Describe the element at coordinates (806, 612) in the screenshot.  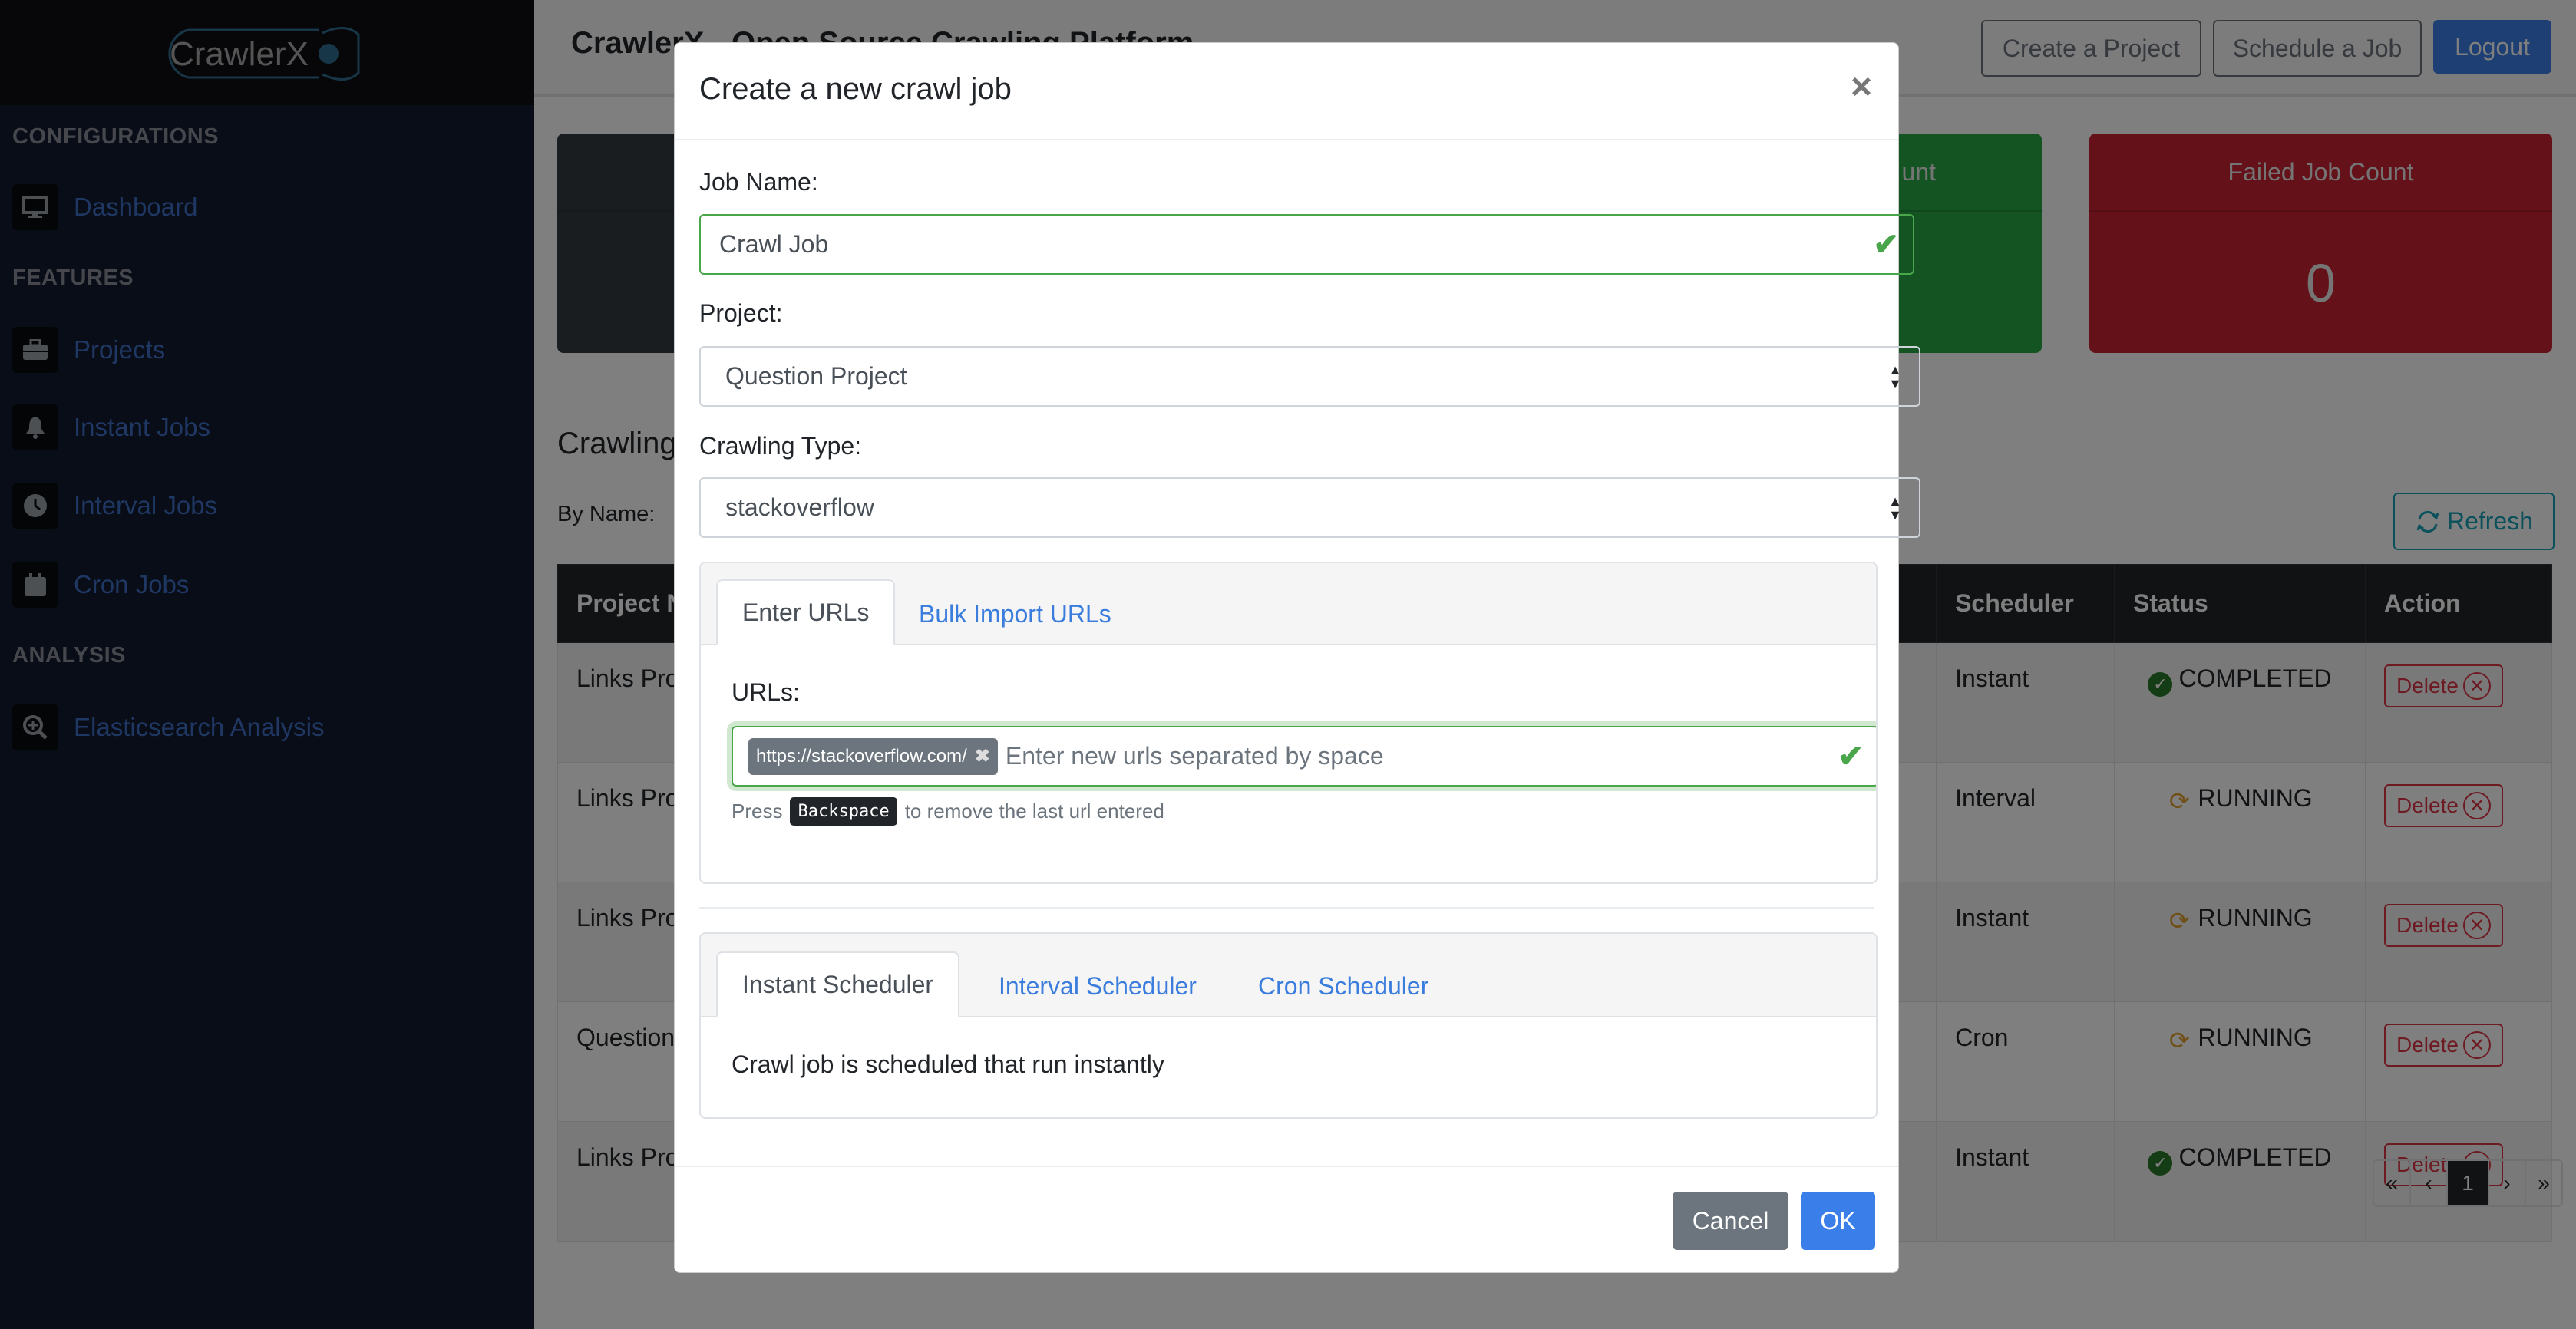
I see `tab-enter-urls: Enter URLs` at that location.